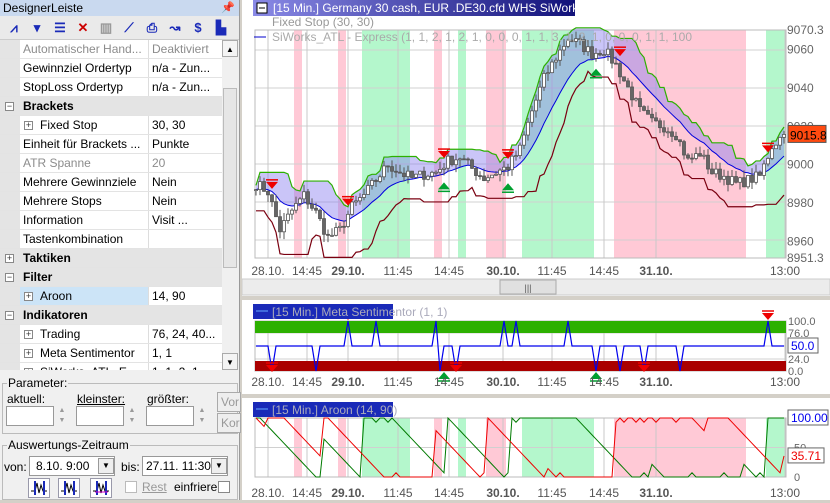 The height and width of the screenshot is (503, 830). Describe the element at coordinates (111, 239) in the screenshot. I see `property-row: Tastenkombination` at that location.